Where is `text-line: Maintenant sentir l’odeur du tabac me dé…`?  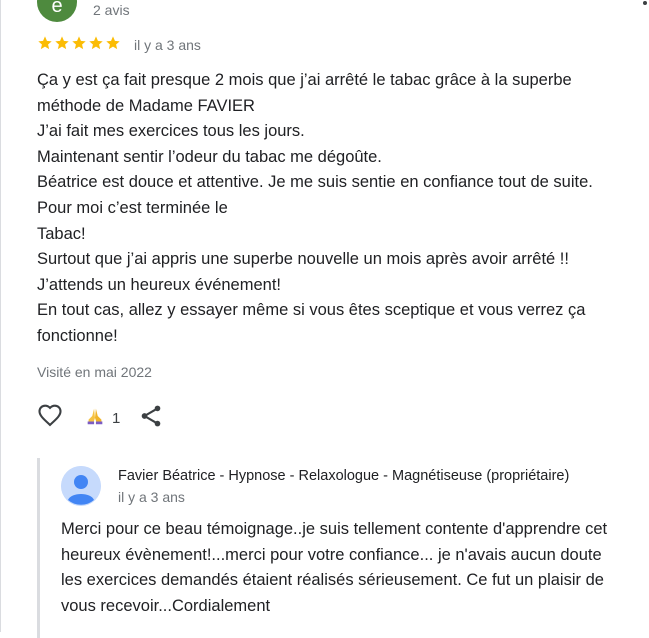 text-line: Maintenant sentir l’odeur du tabac me dé… is located at coordinates (209, 156).